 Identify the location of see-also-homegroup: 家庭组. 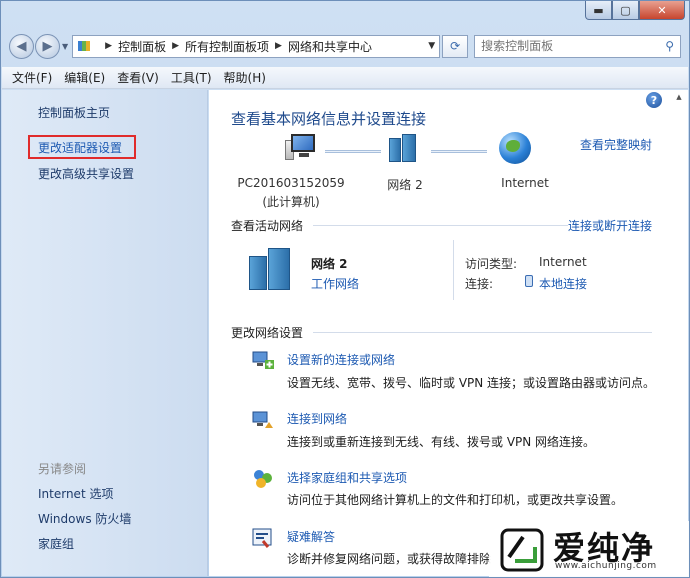
(56, 543).